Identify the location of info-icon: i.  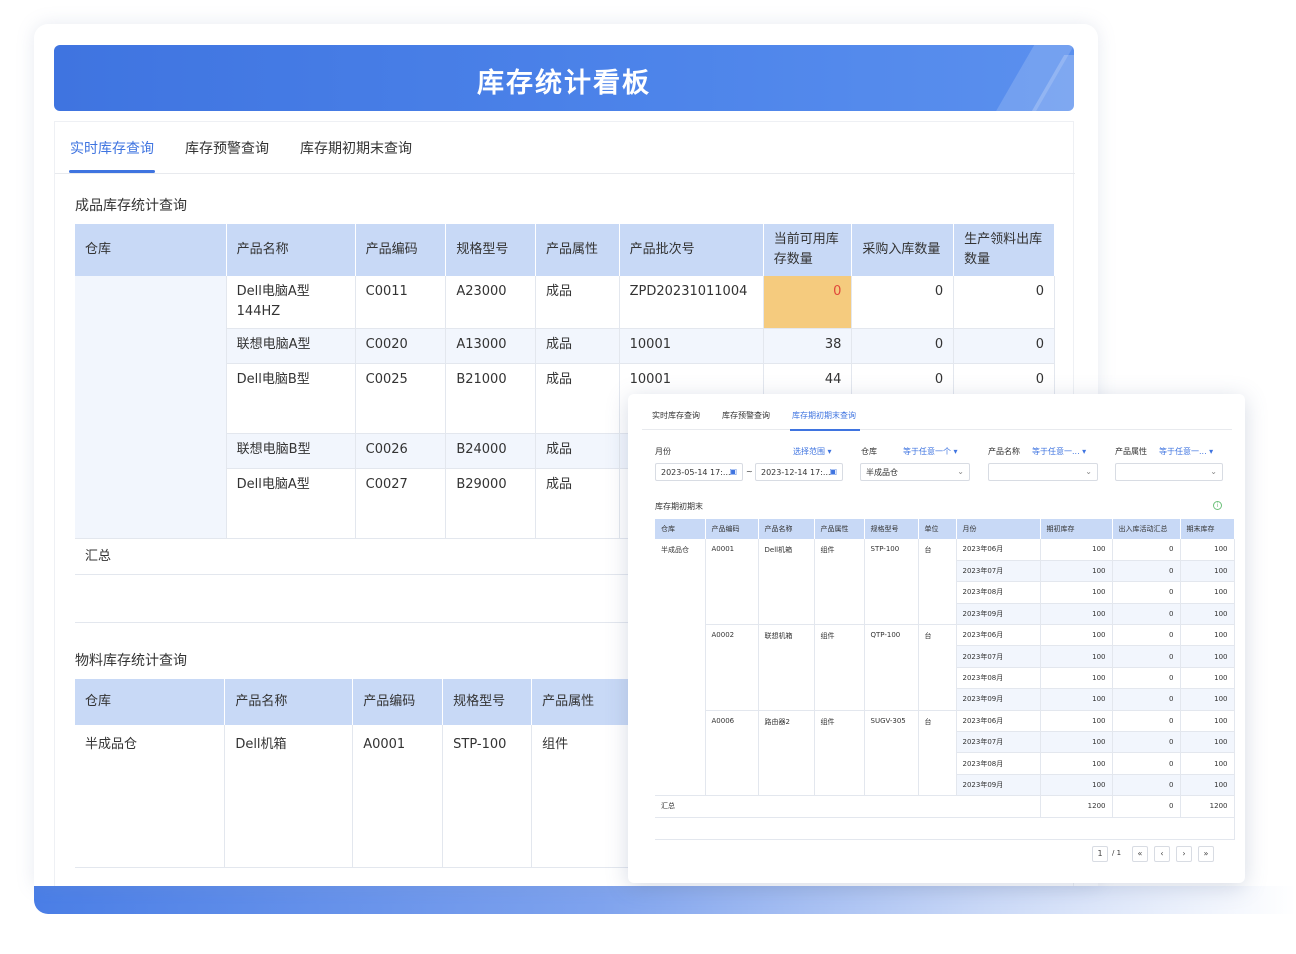
(1217, 505).